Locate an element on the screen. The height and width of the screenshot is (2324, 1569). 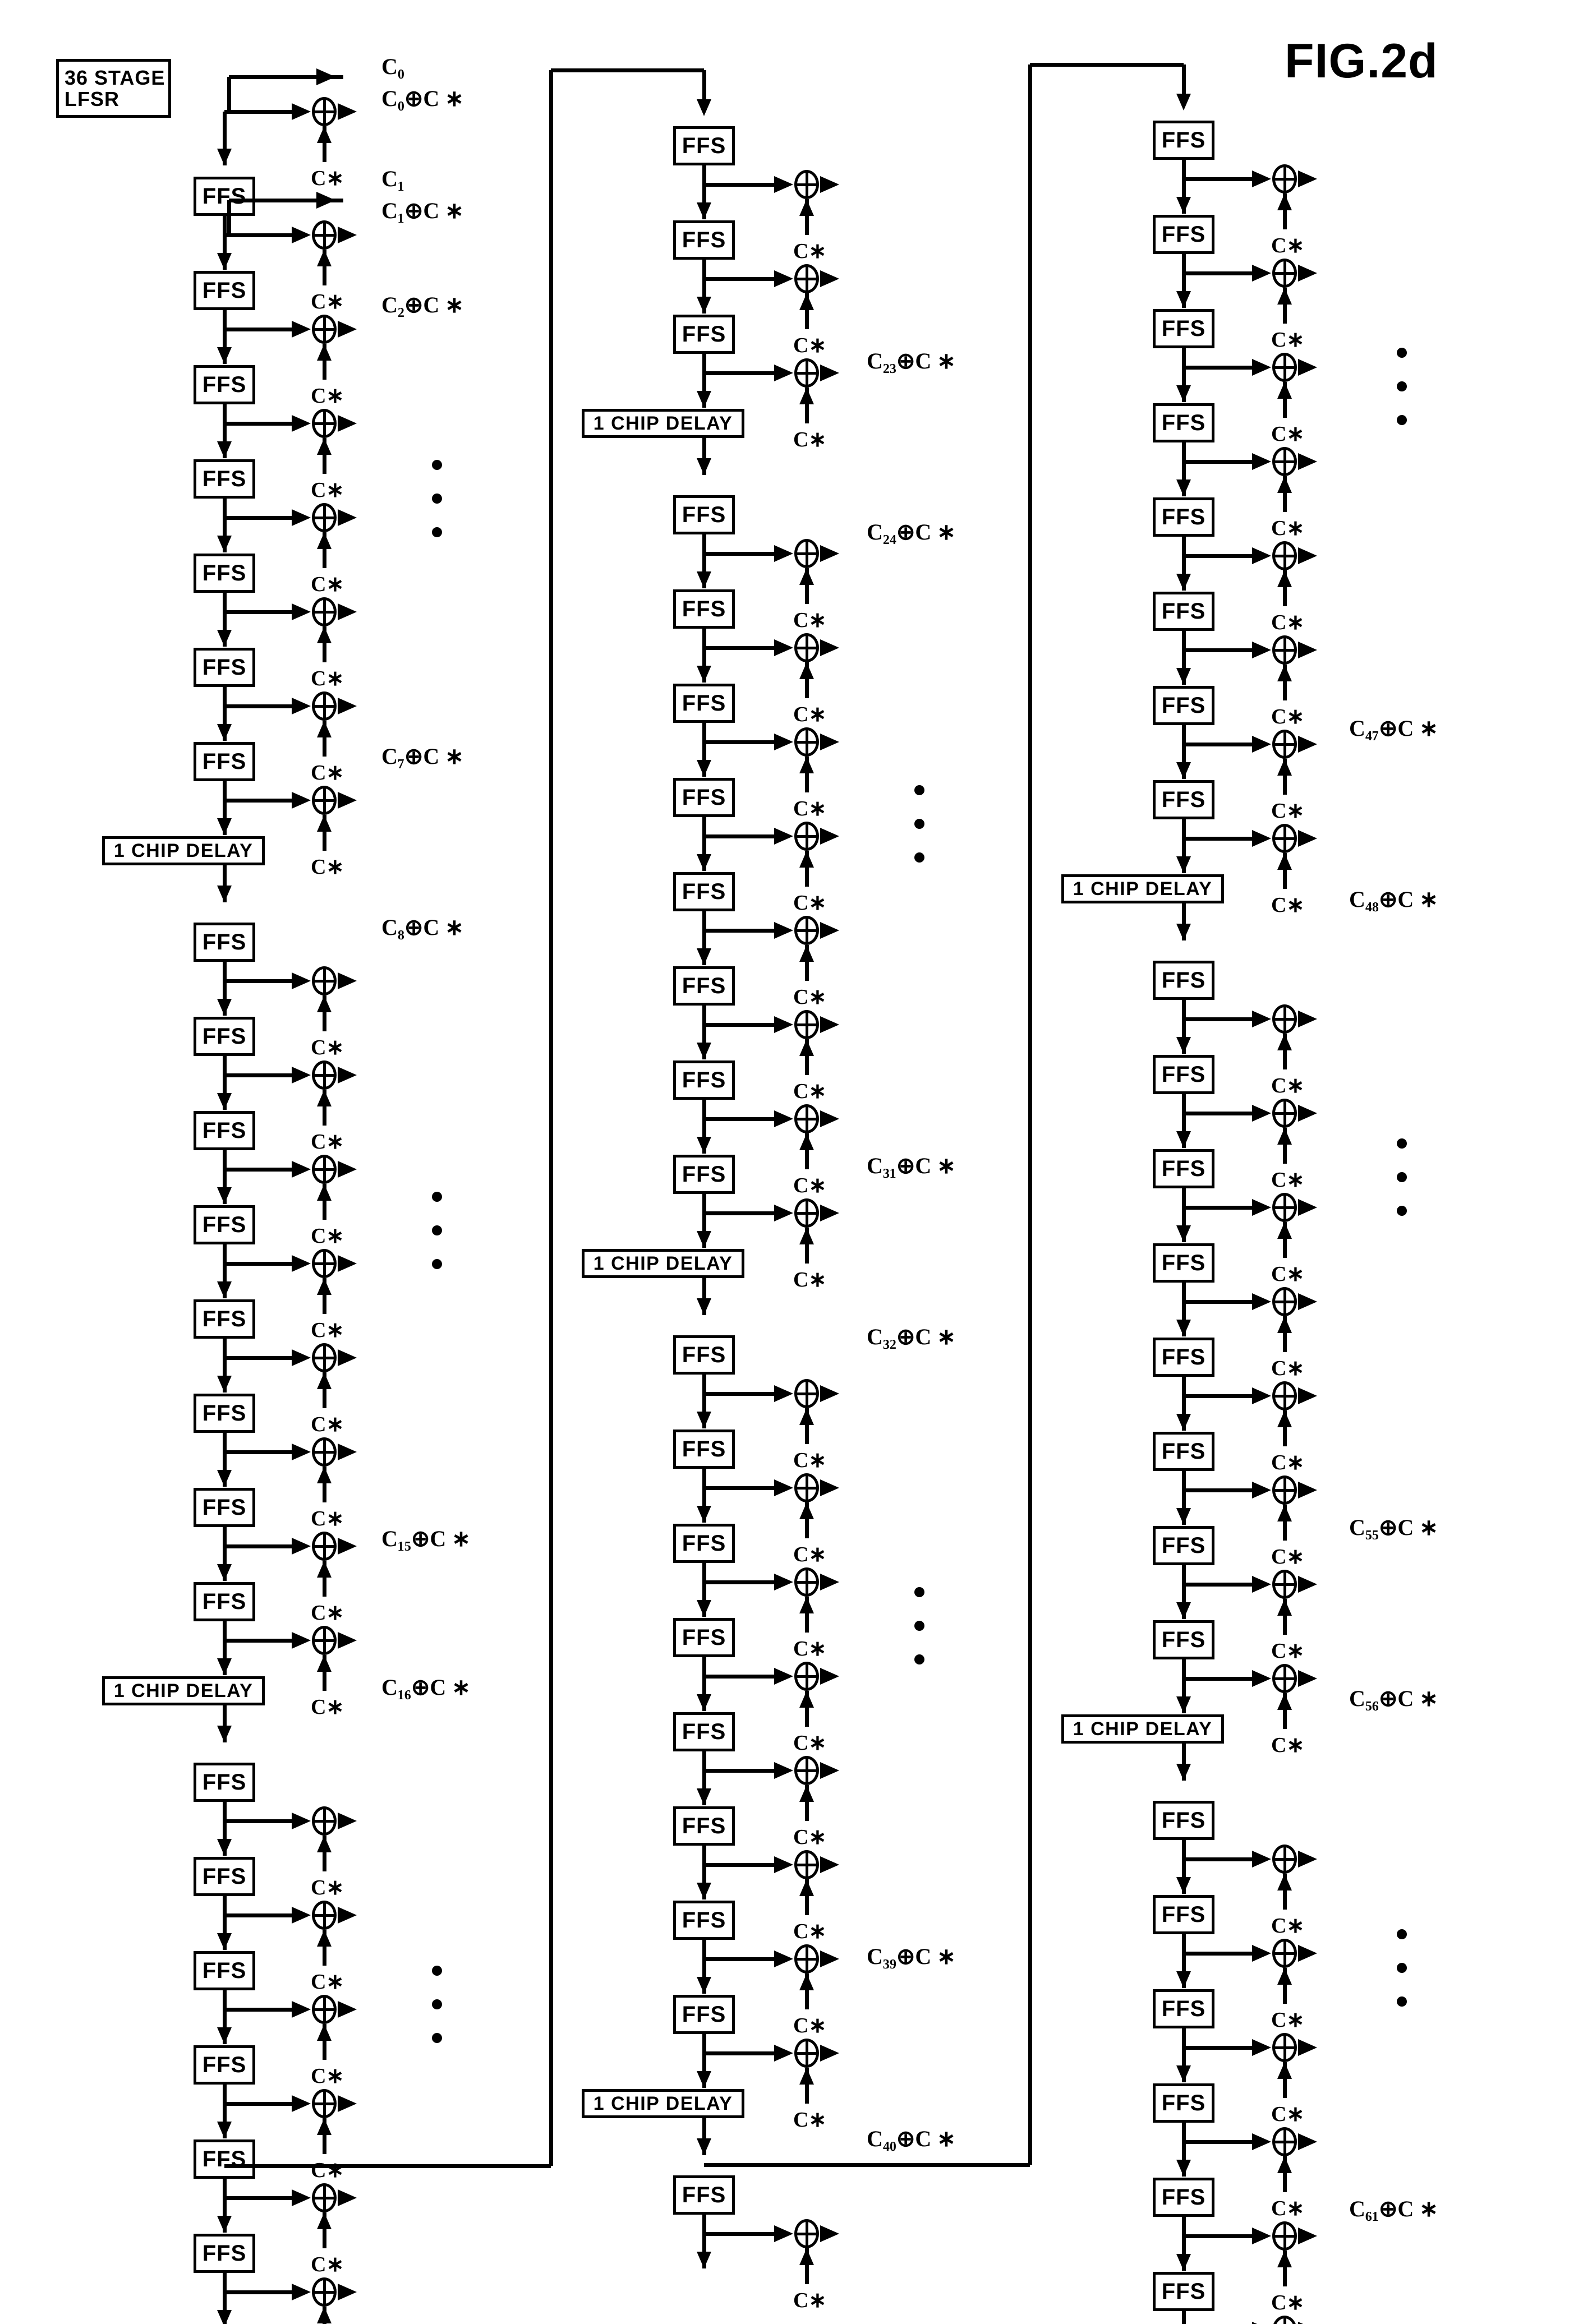
output-label-c31-xor: C₃₁⊕C ∗ is located at coordinates (911, 1166).